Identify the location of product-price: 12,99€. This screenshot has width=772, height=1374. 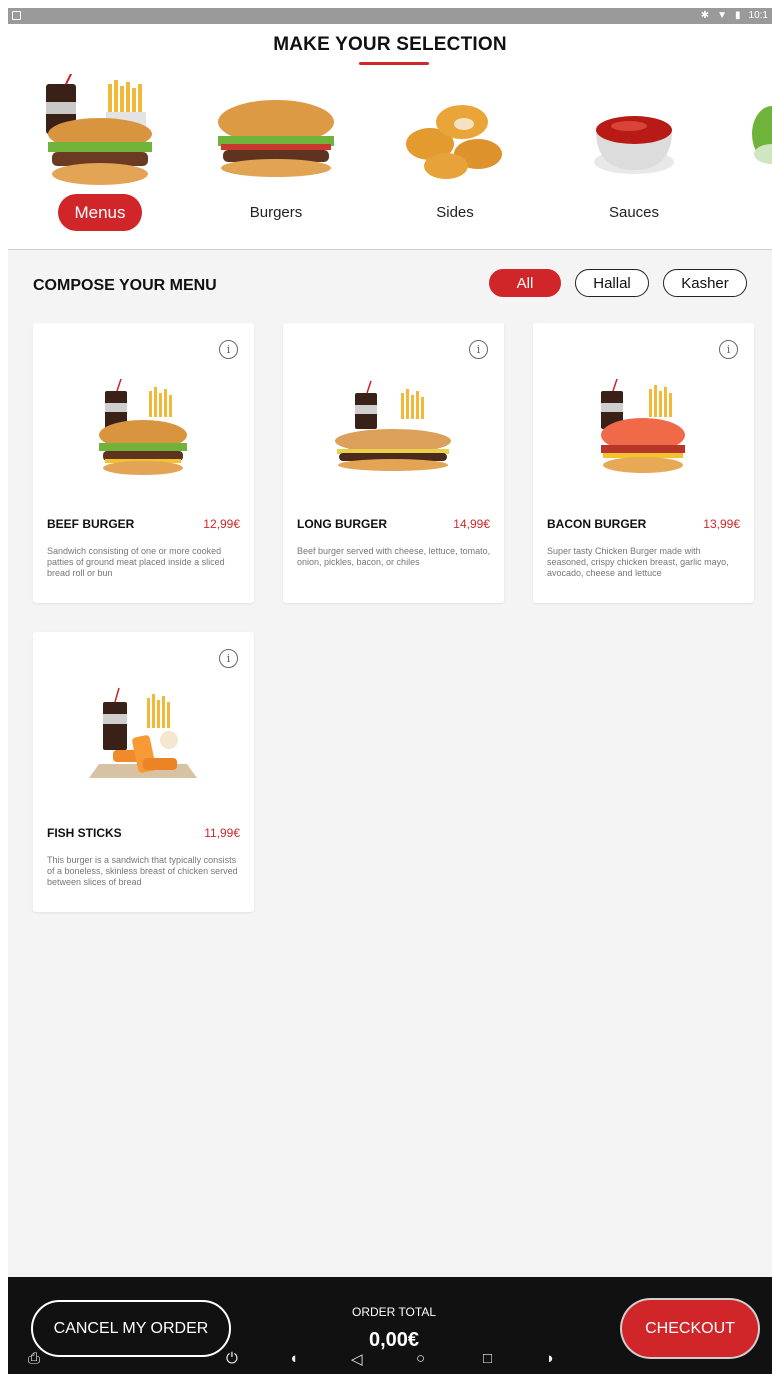
(221, 524).